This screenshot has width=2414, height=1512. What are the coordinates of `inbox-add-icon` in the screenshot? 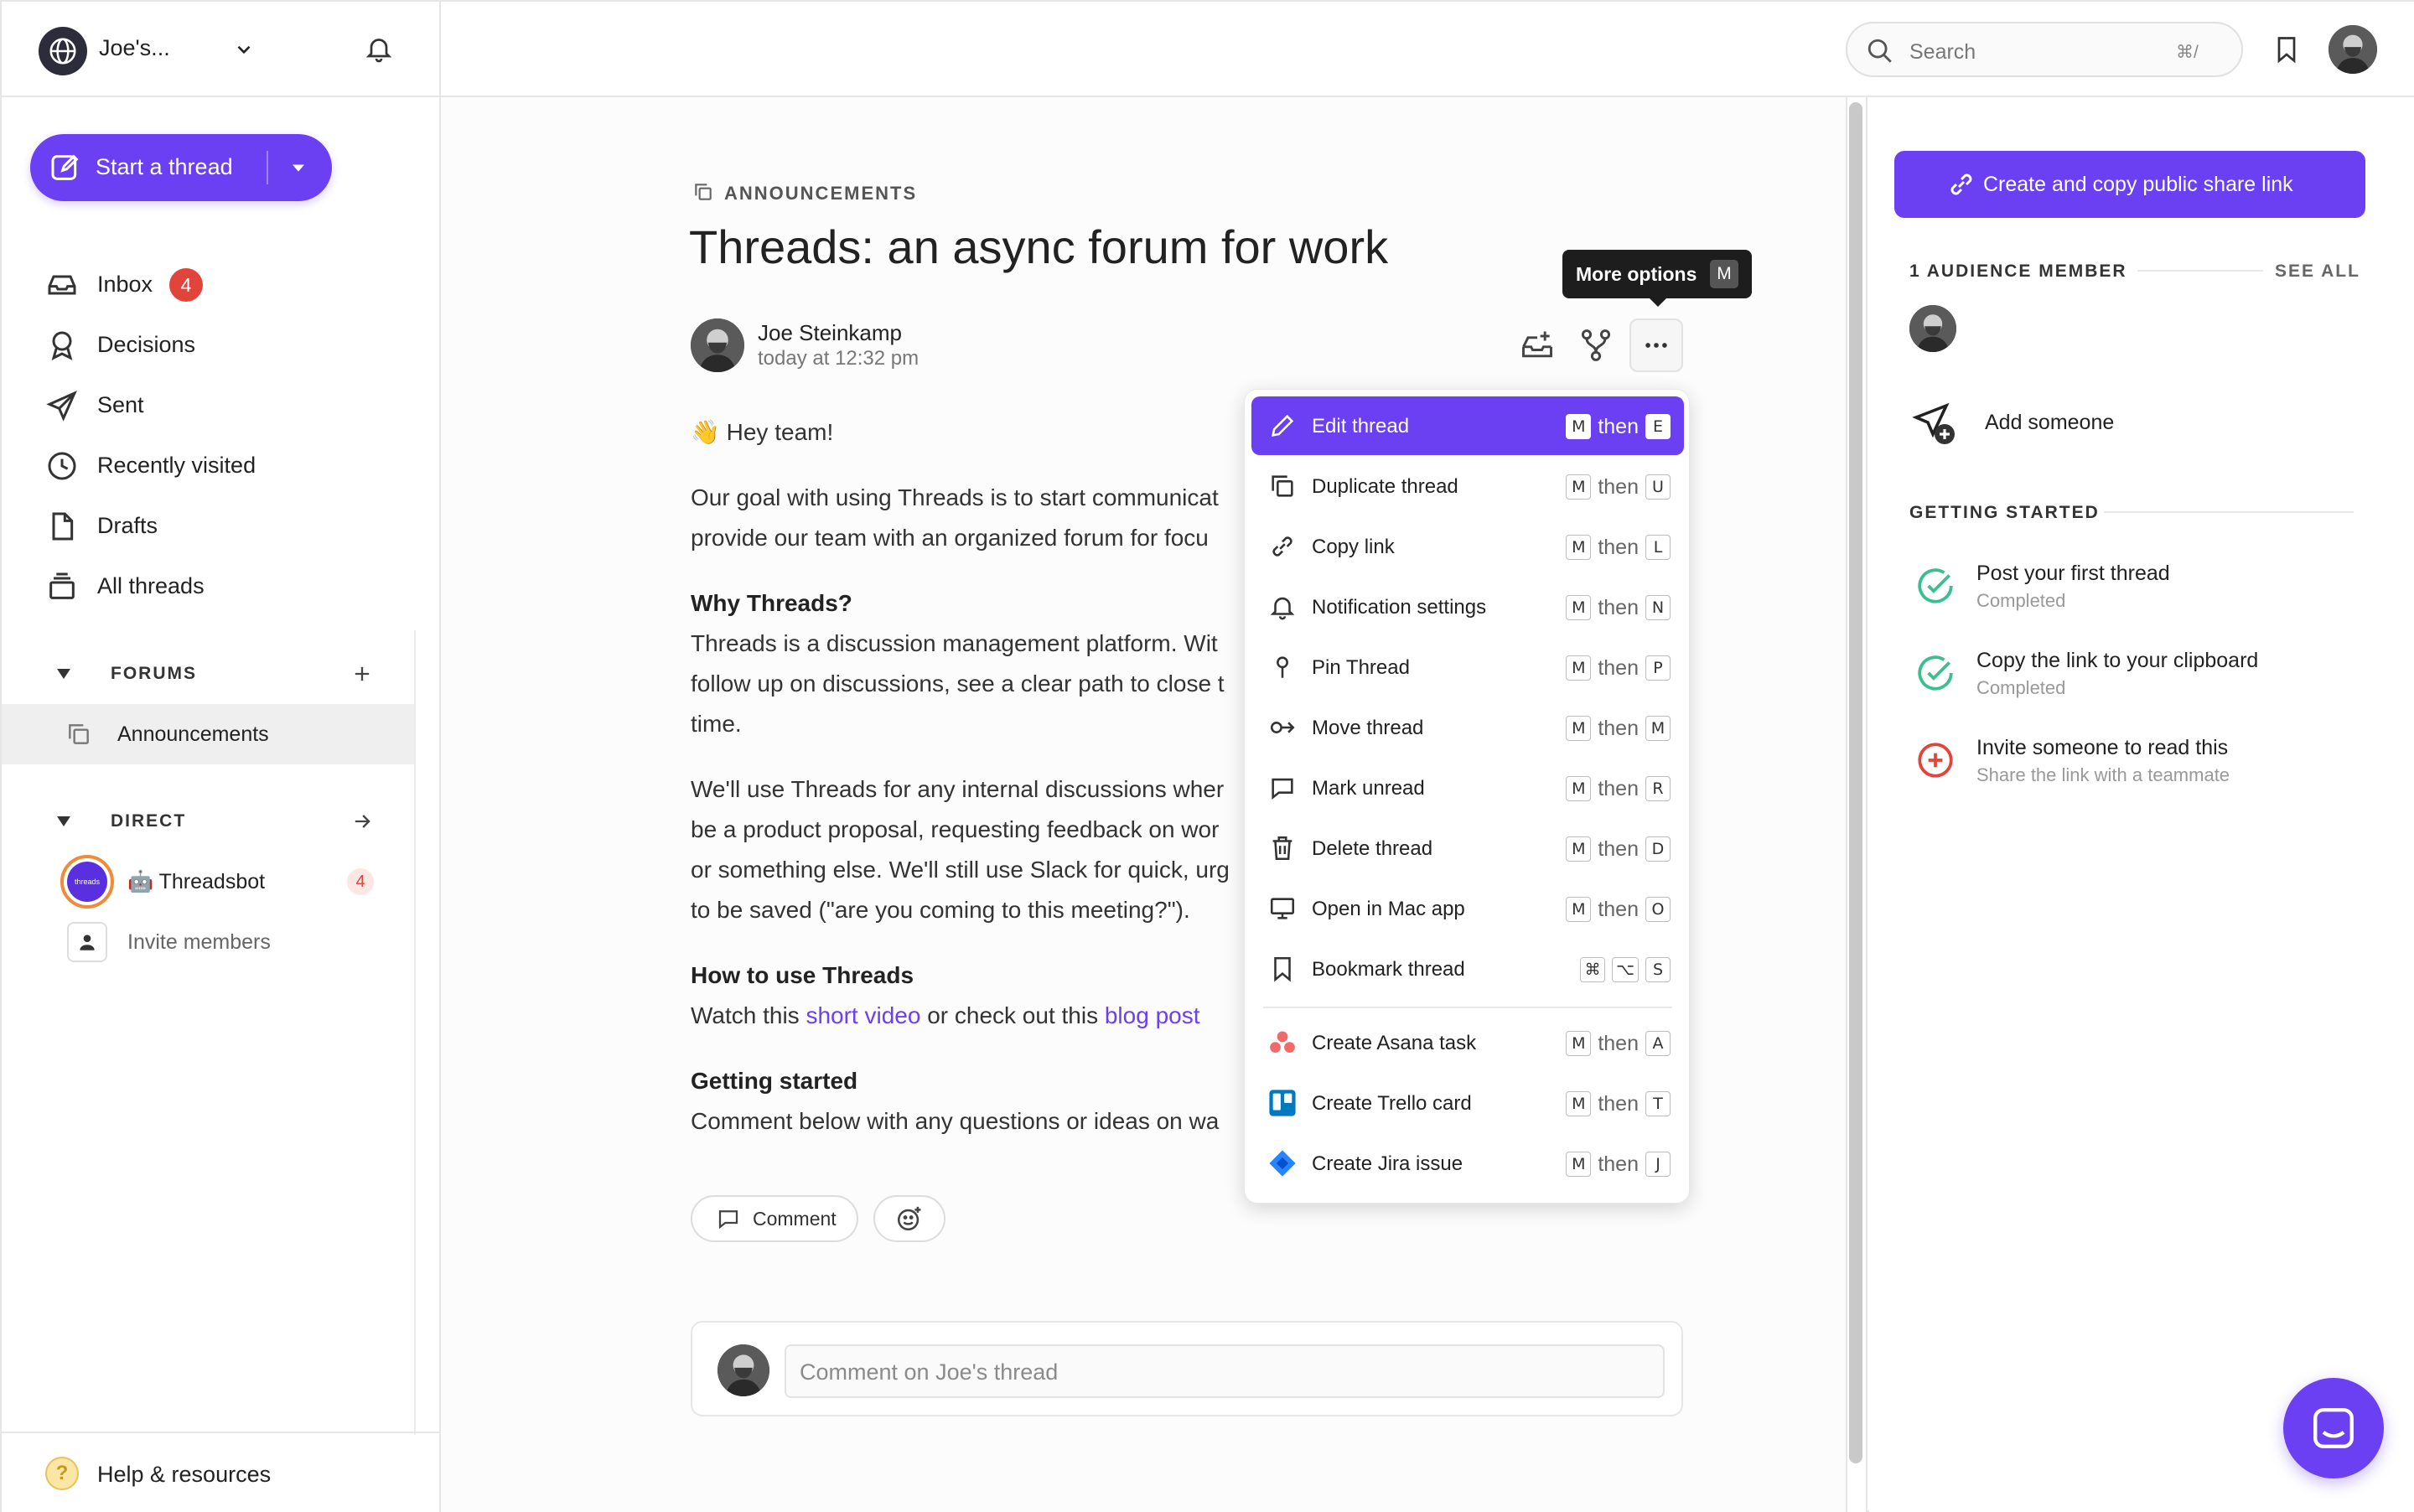 It's located at (1538, 345).